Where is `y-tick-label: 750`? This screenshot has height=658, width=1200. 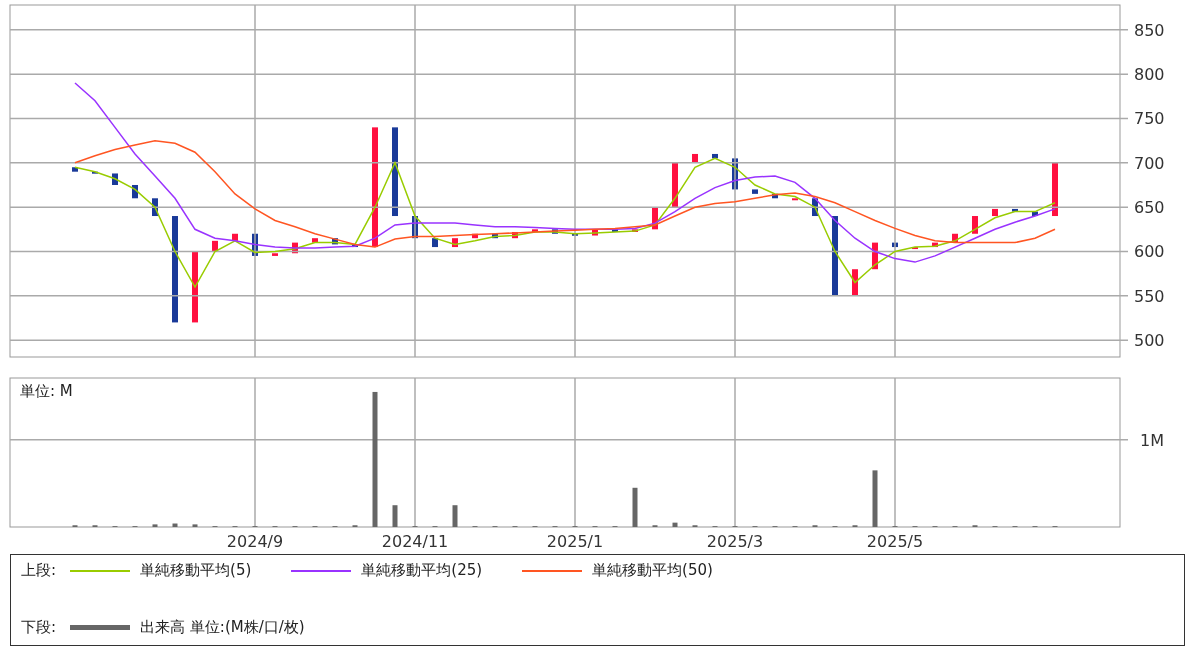 y-tick-label: 750 is located at coordinates (1149, 119).